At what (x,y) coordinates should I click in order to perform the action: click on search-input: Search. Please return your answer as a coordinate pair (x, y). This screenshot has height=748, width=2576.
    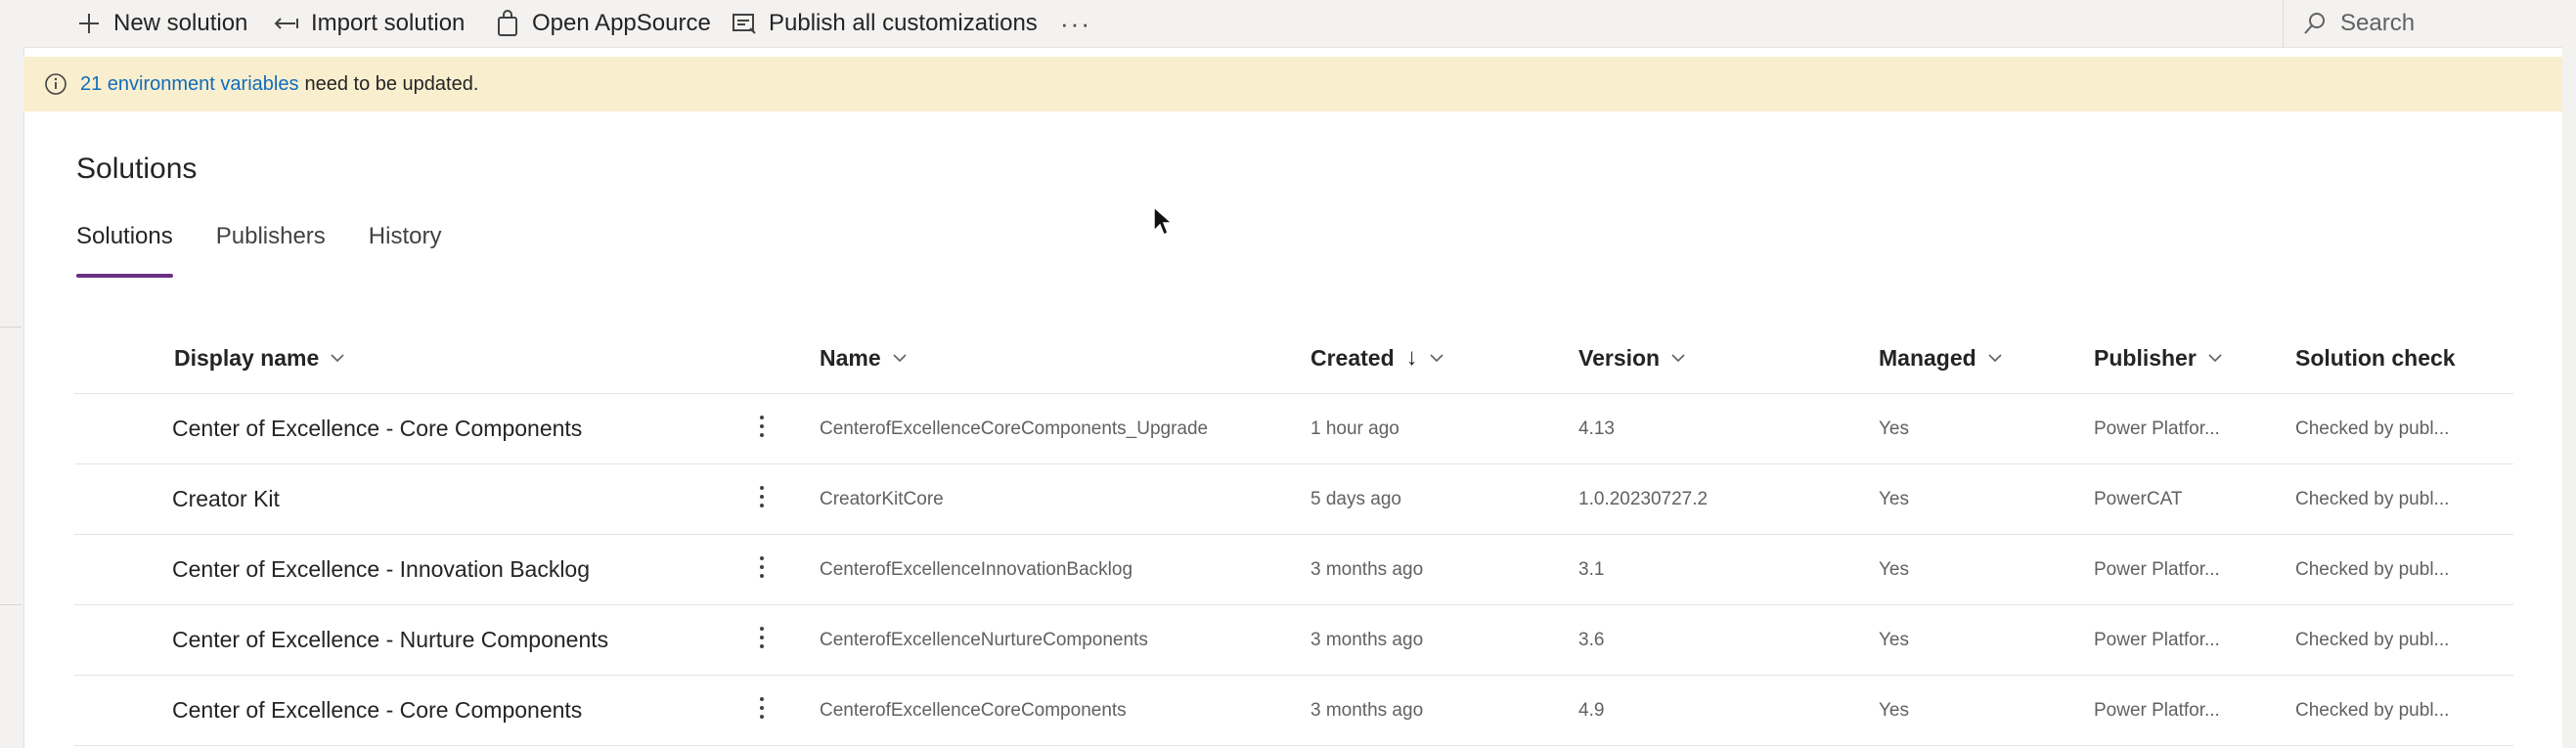
    Looking at the image, I should click on (2429, 23).